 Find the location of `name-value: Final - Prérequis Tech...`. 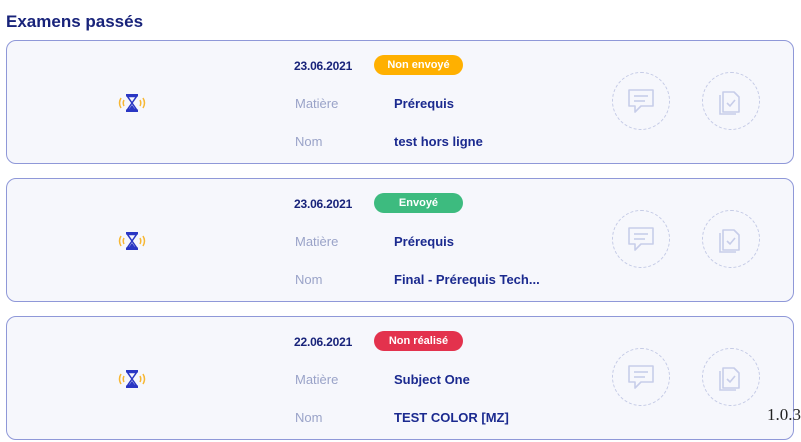

name-value: Final - Prérequis Tech... is located at coordinates (467, 279).